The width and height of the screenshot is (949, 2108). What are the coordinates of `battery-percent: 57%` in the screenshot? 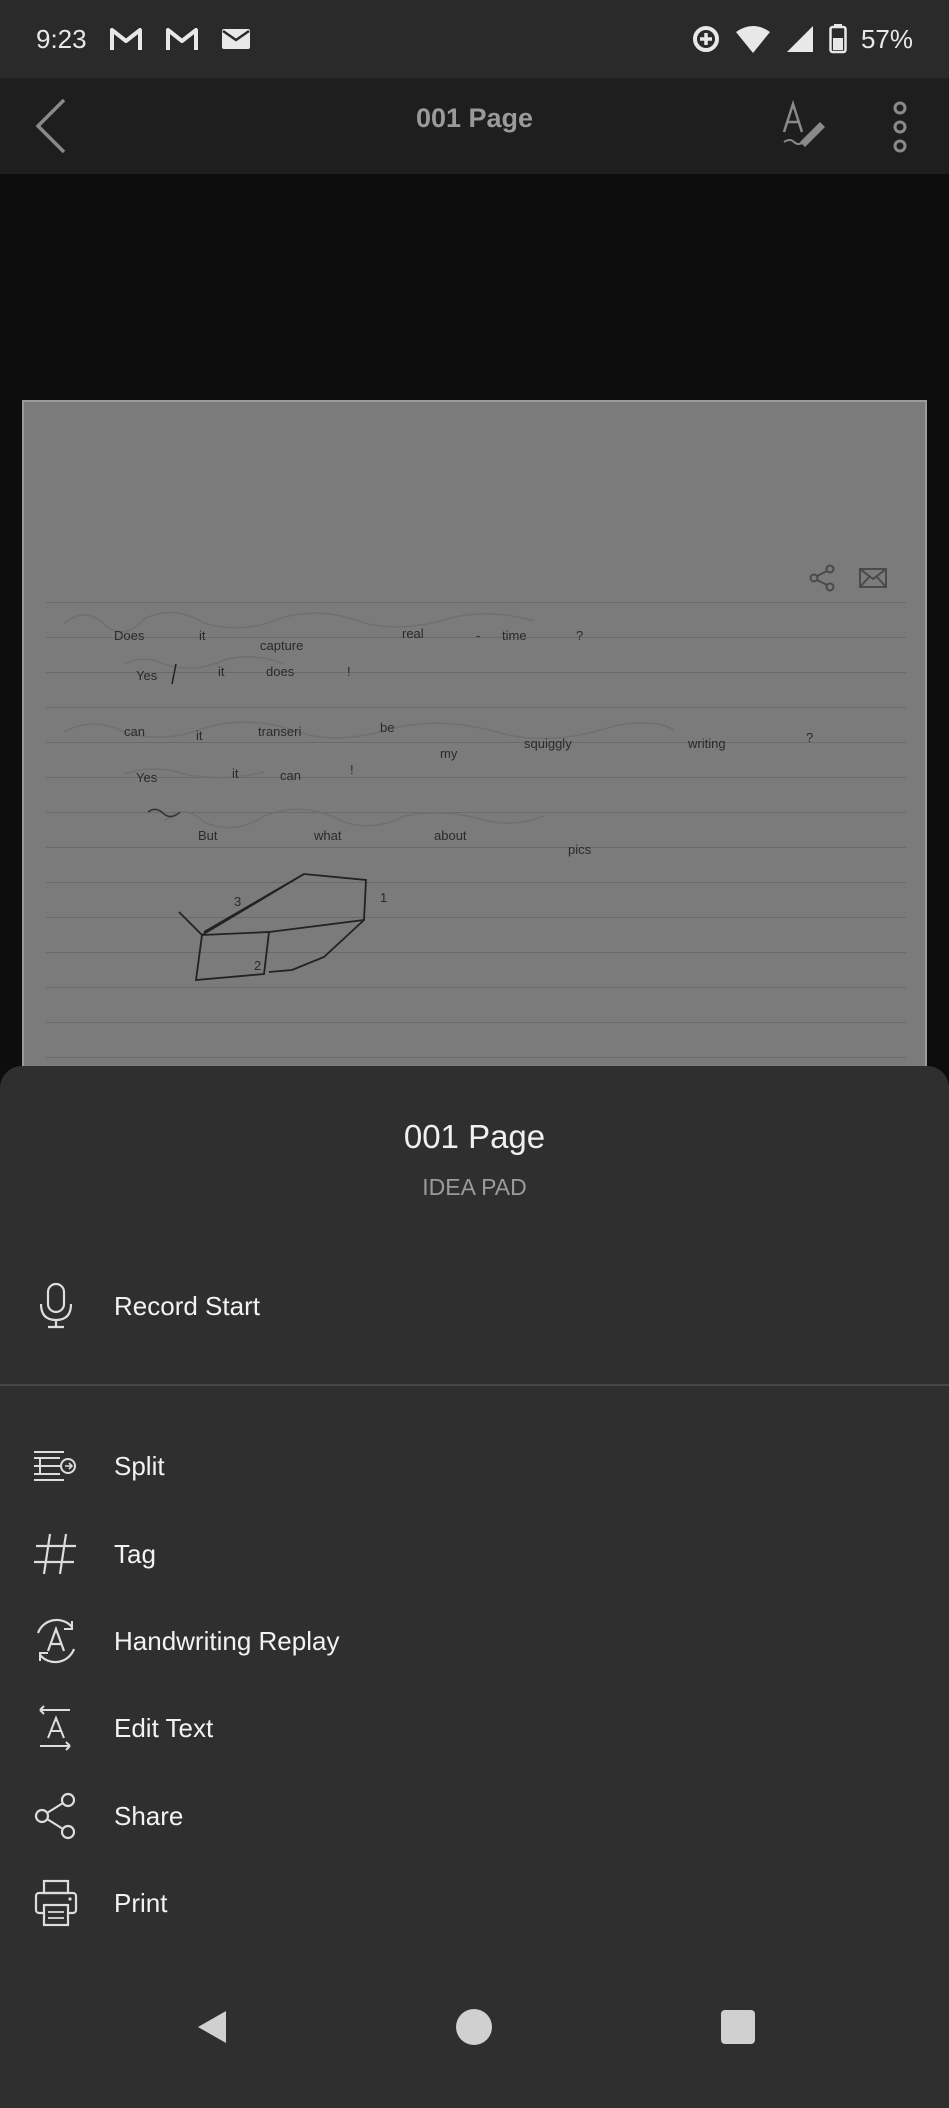 It's located at (886, 38).